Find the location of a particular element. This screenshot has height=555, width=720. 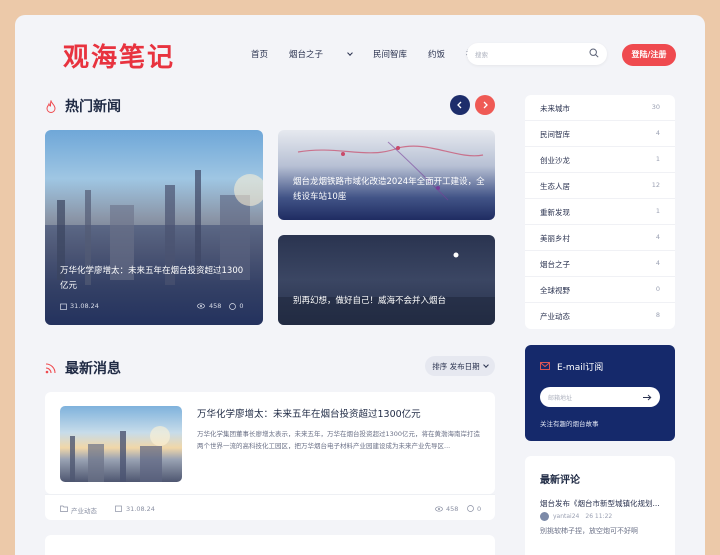

night-image is located at coordinates (386, 288).